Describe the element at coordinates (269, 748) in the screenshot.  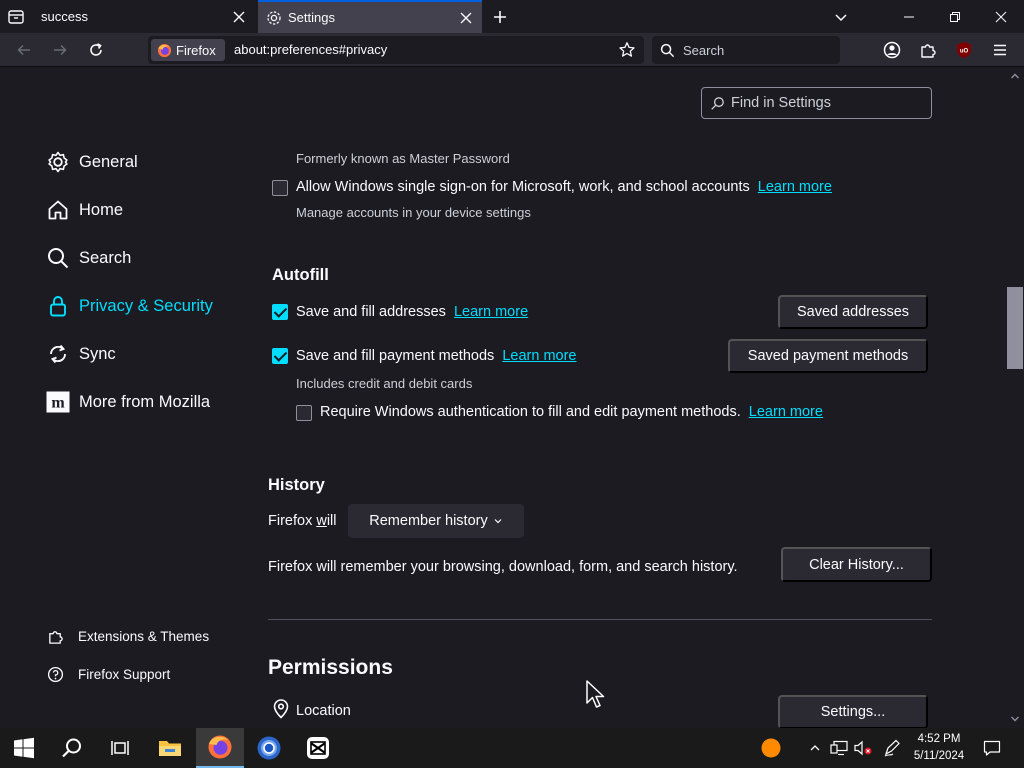
I see `chrome-taskbar-button` at that location.